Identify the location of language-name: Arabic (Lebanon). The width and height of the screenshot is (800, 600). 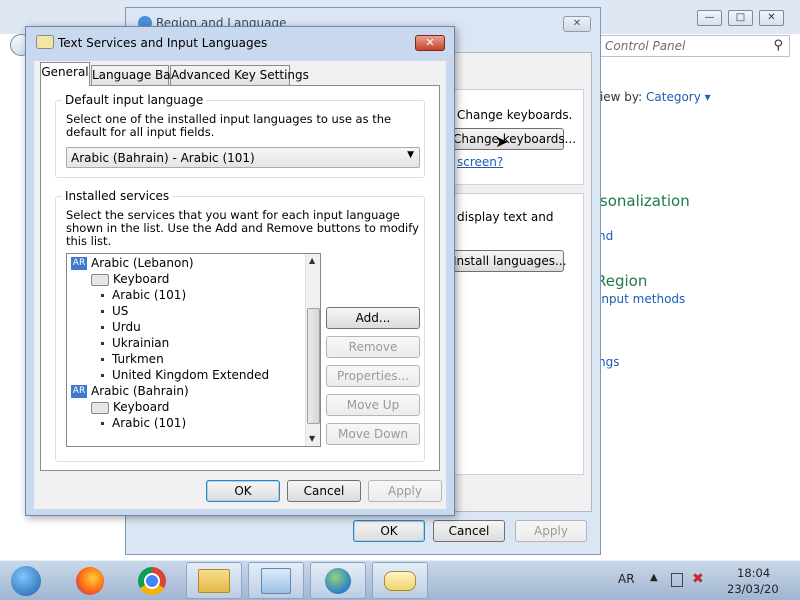
(142, 263).